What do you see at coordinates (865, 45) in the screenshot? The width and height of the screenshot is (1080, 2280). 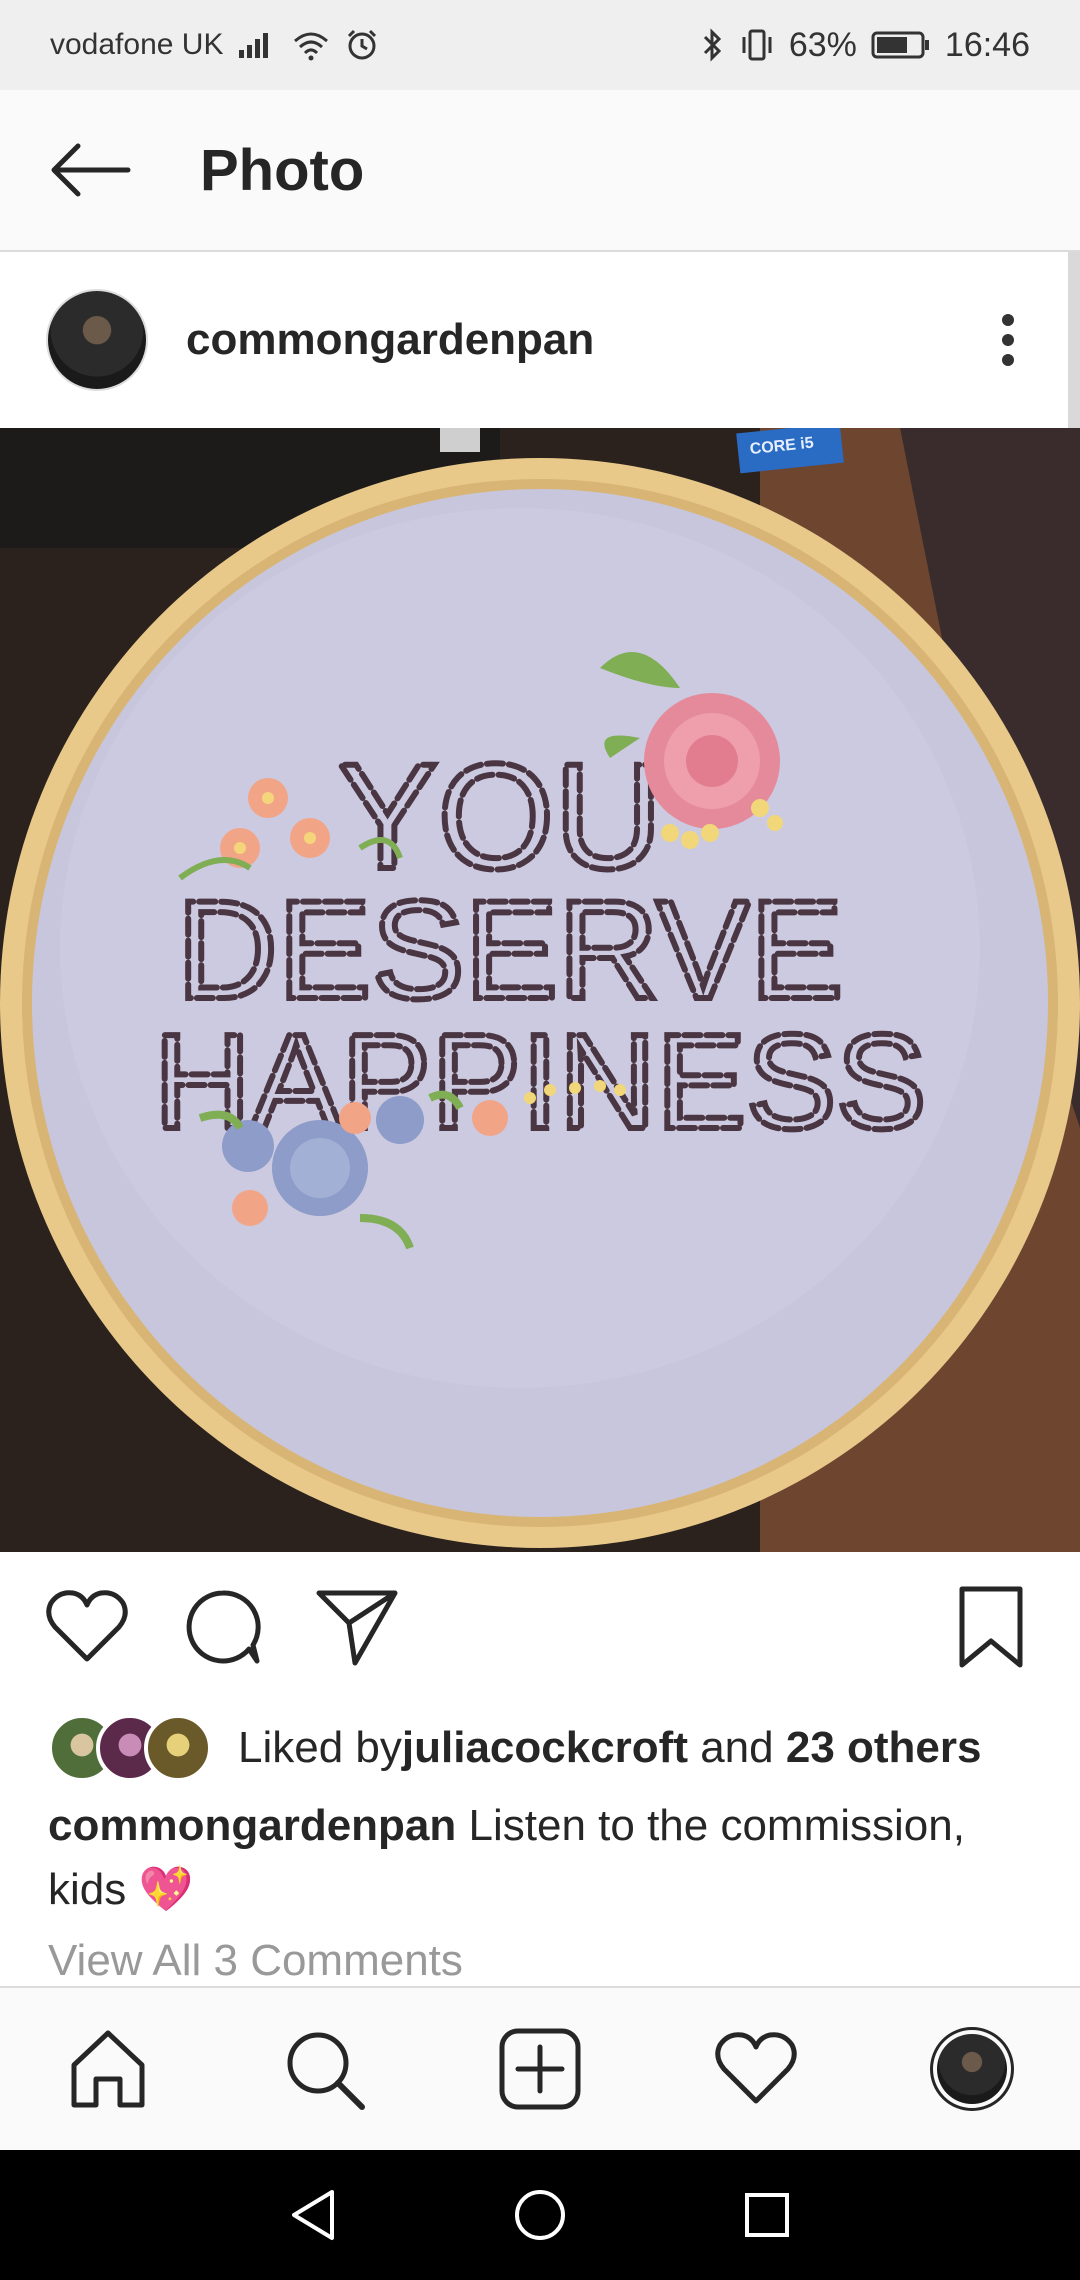 I see `status-right: 63% 16:46` at bounding box center [865, 45].